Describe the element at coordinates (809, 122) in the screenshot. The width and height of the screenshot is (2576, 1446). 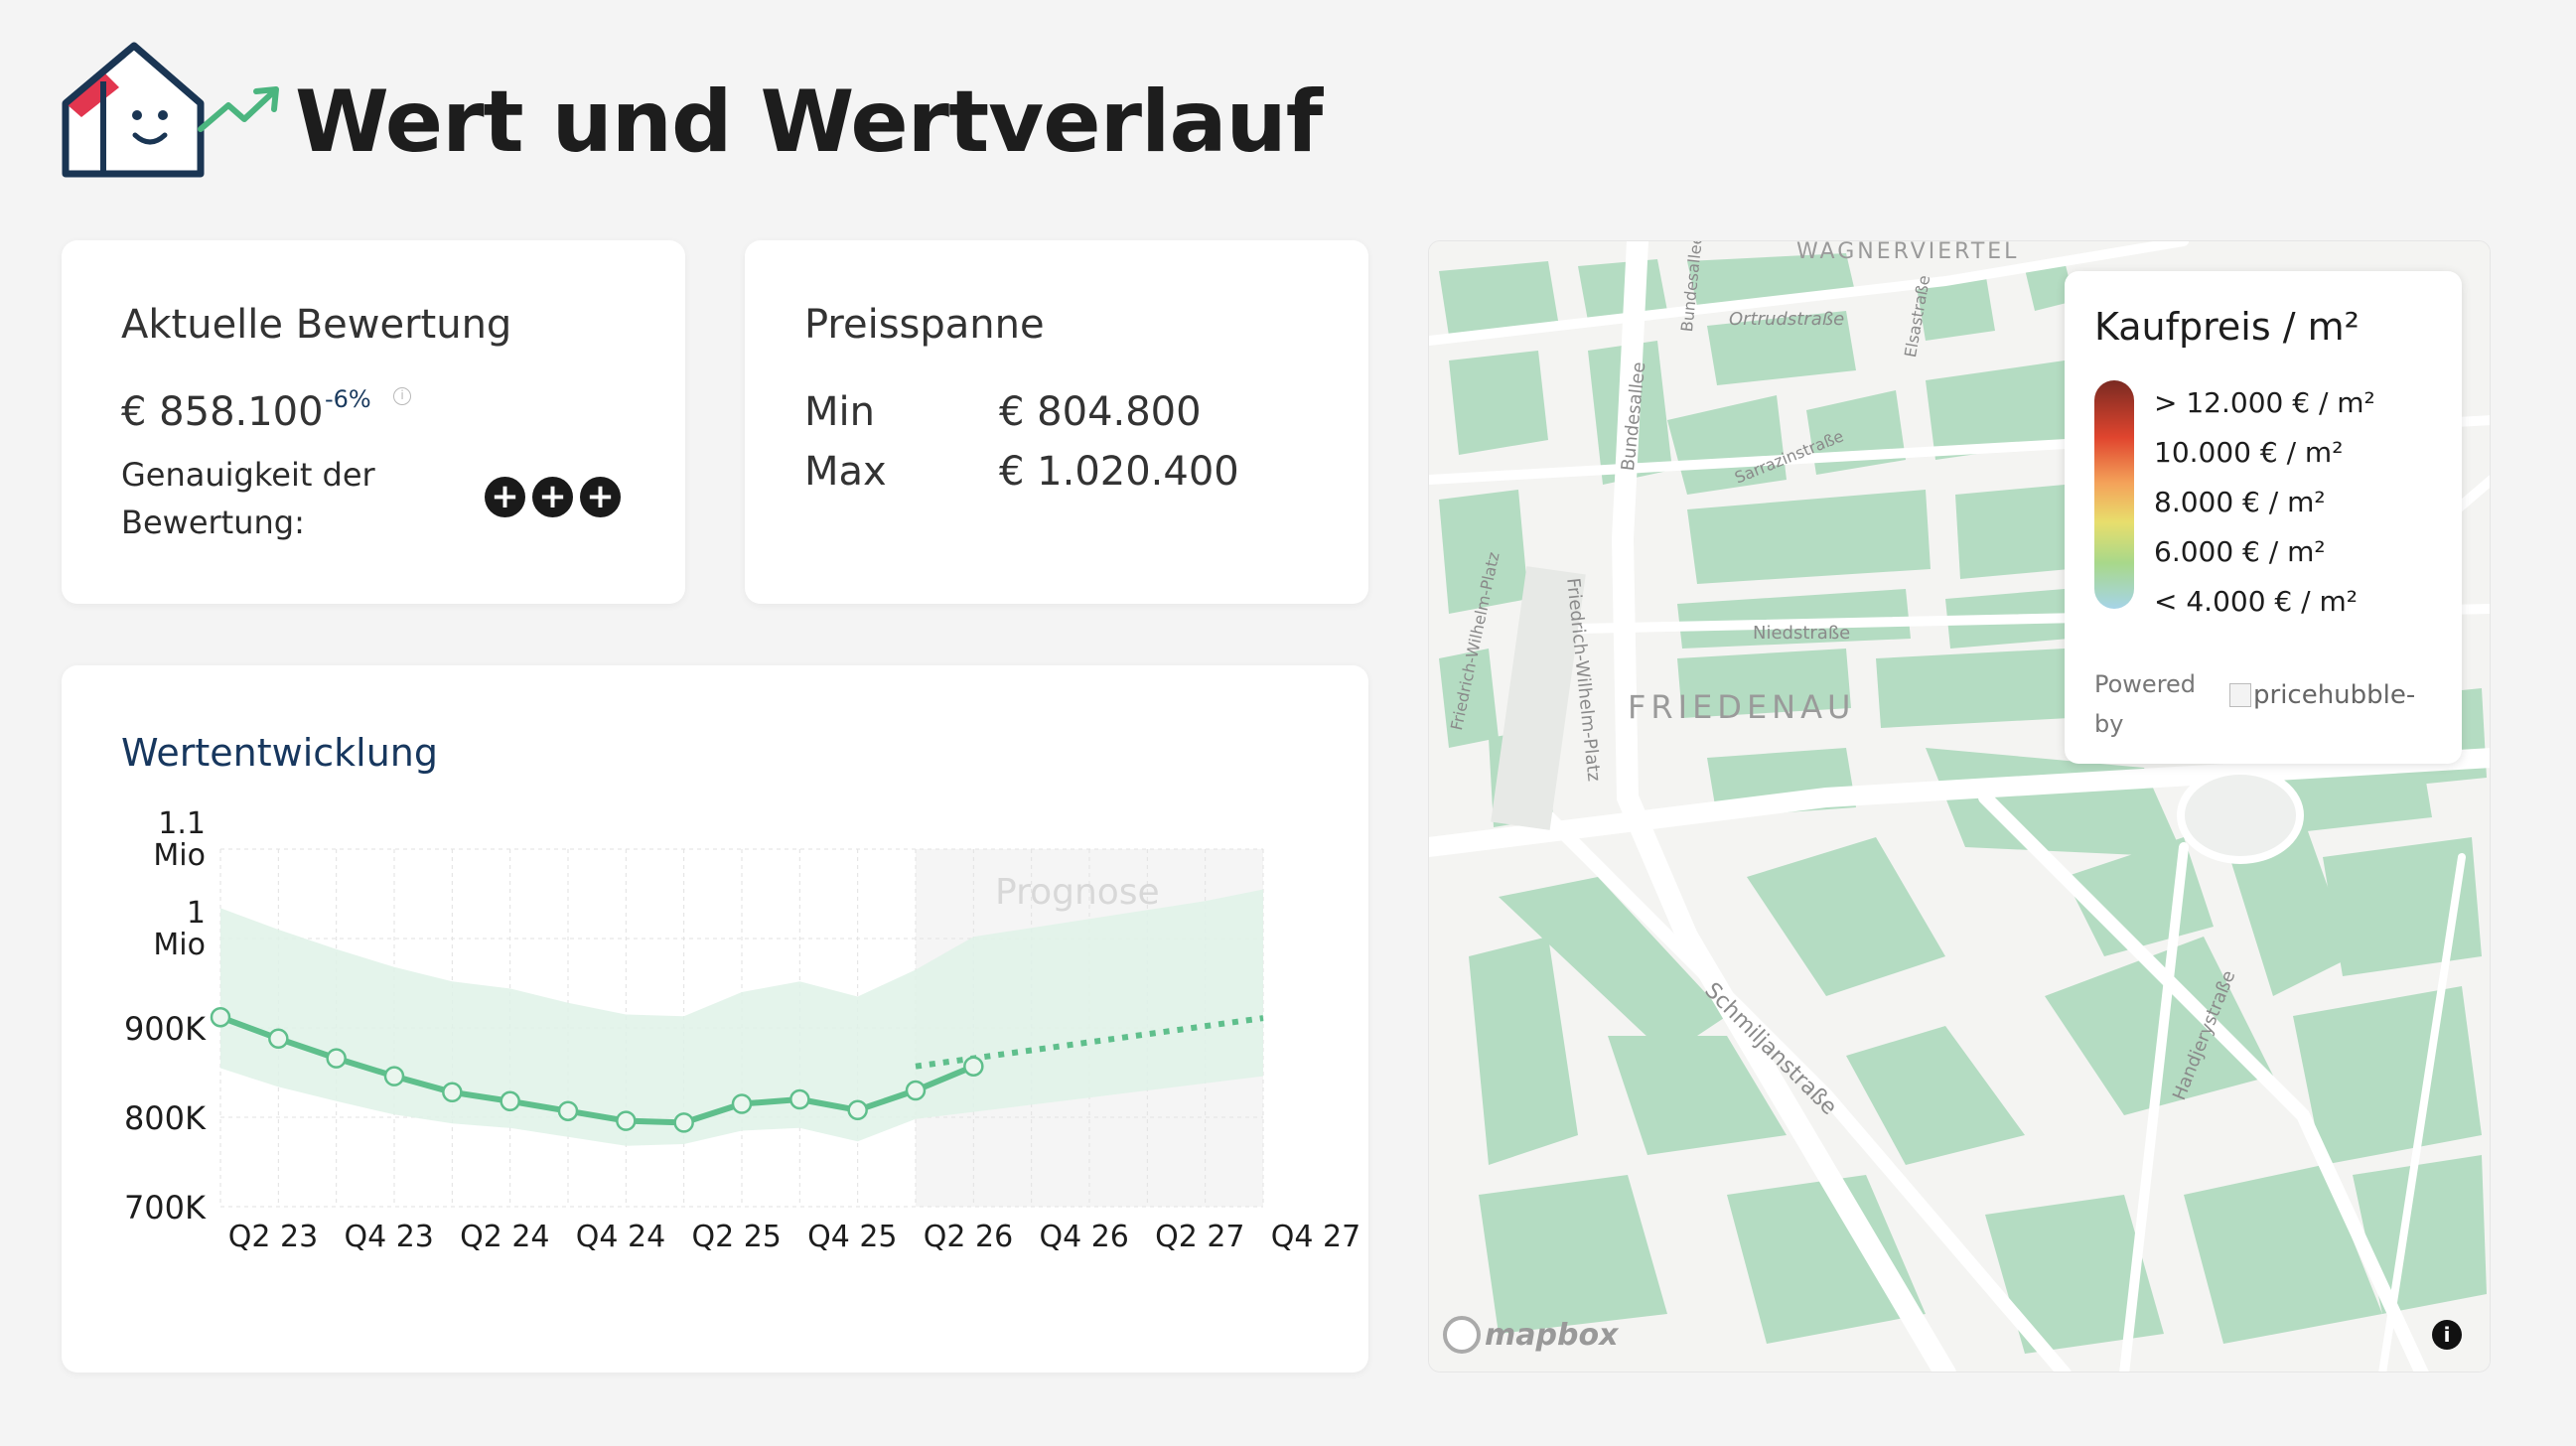
I see `page-title: Wert und Wertverlauf` at that location.